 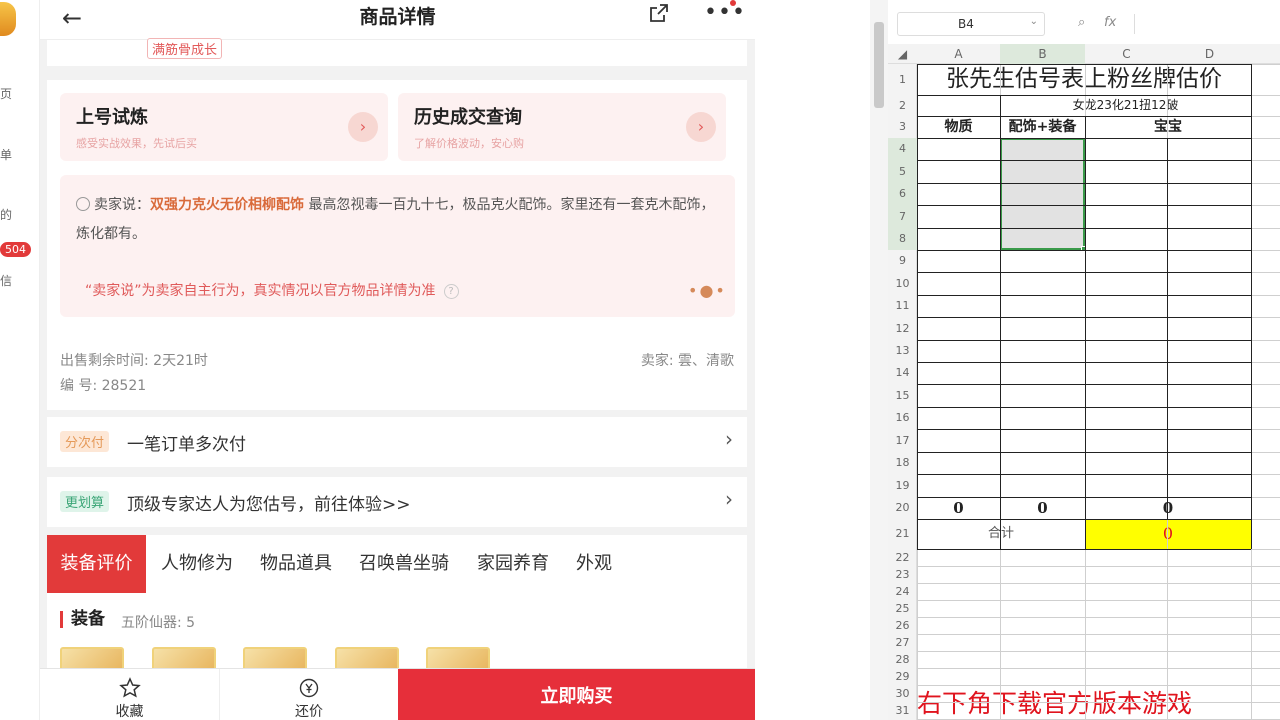 I want to click on estimate-row: 更划算 顶级专家达人为您估号，前往体验>> ›, so click(x=397, y=502).